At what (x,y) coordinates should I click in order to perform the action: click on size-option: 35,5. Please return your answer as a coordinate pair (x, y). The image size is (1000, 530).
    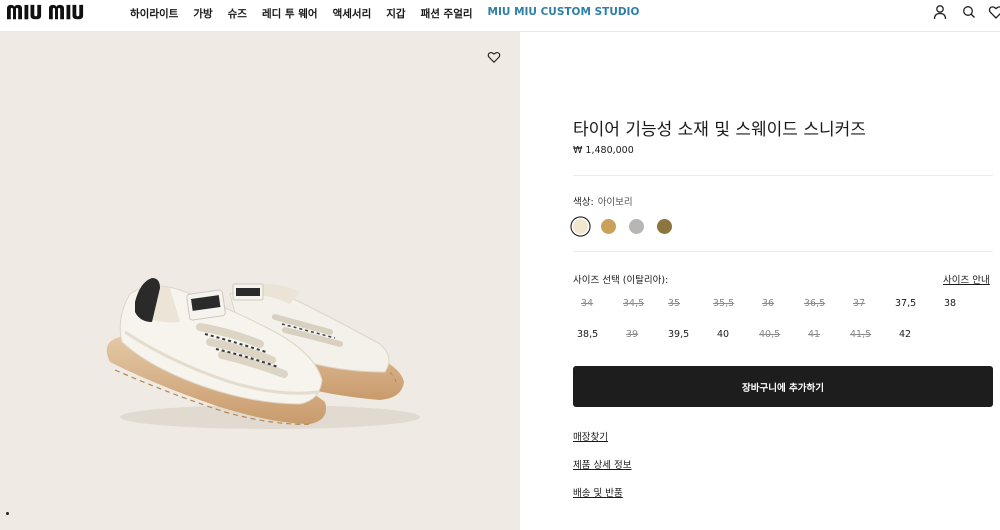
    Looking at the image, I should click on (724, 303).